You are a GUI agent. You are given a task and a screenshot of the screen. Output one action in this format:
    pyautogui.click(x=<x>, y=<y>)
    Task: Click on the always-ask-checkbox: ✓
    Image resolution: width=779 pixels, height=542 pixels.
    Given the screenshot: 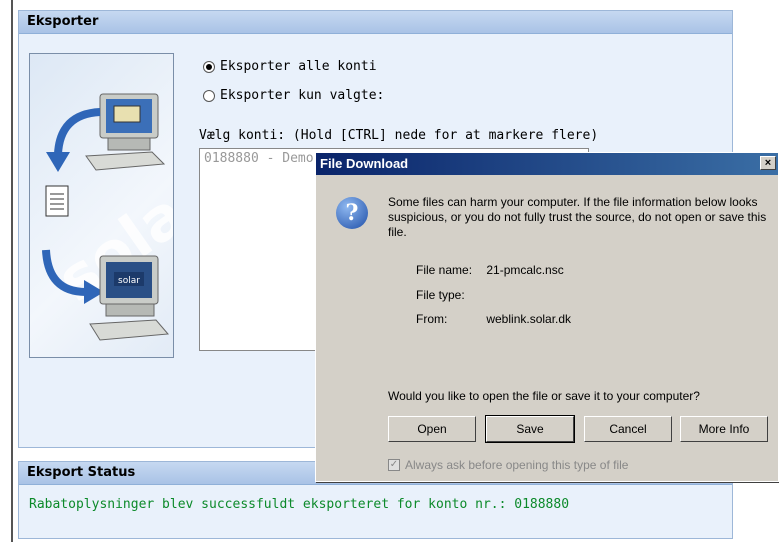 What is the action you would take?
    pyautogui.click(x=394, y=465)
    